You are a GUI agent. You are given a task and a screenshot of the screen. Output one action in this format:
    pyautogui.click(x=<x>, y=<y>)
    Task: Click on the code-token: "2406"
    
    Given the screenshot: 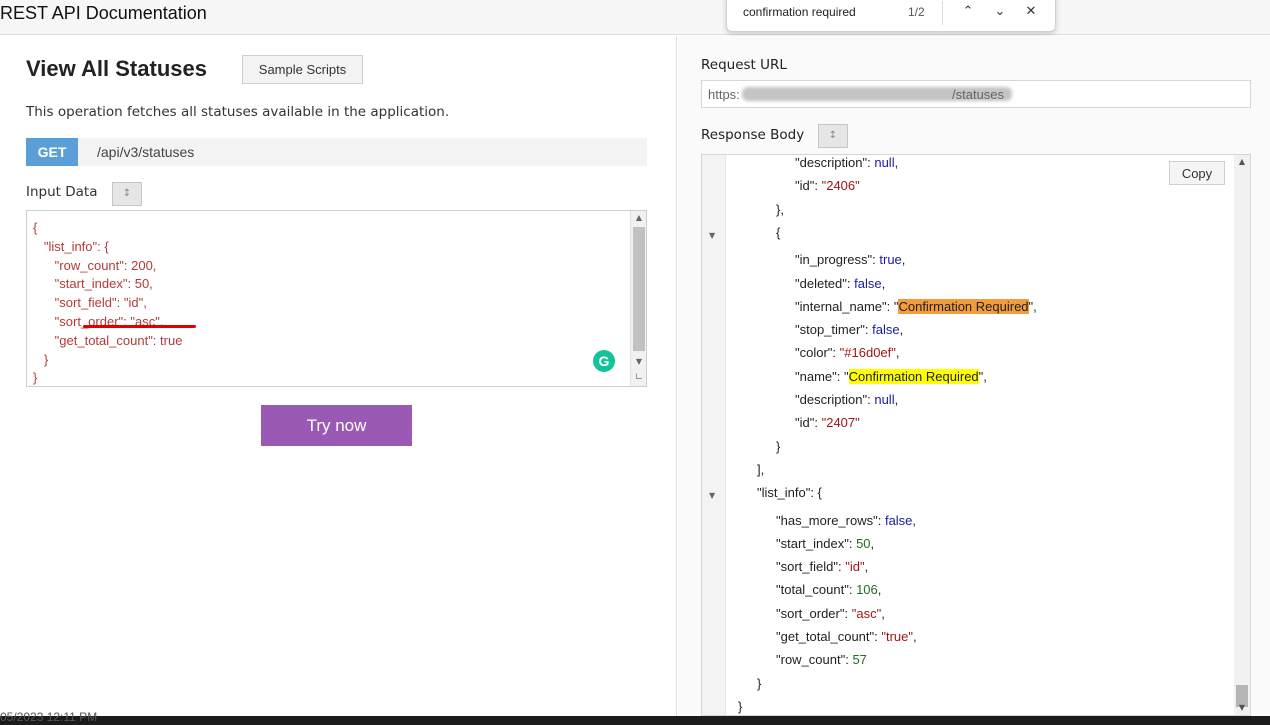 What is the action you would take?
    pyautogui.click(x=840, y=186)
    